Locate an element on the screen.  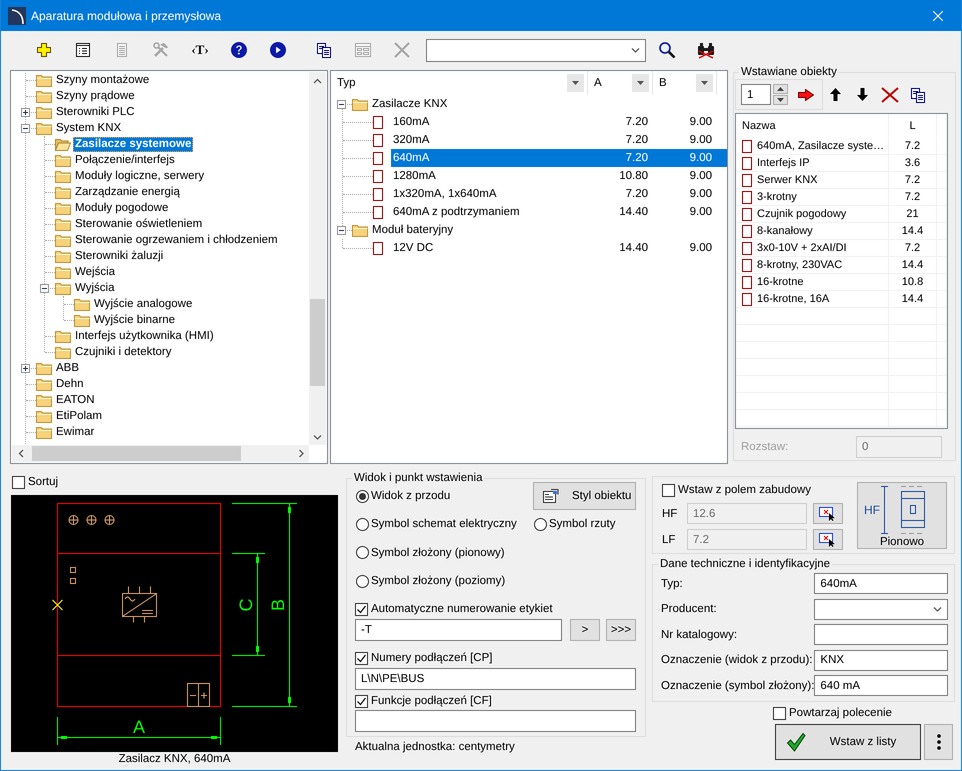
radio-option: Symbol schemat elektryczny is located at coordinates (436, 524).